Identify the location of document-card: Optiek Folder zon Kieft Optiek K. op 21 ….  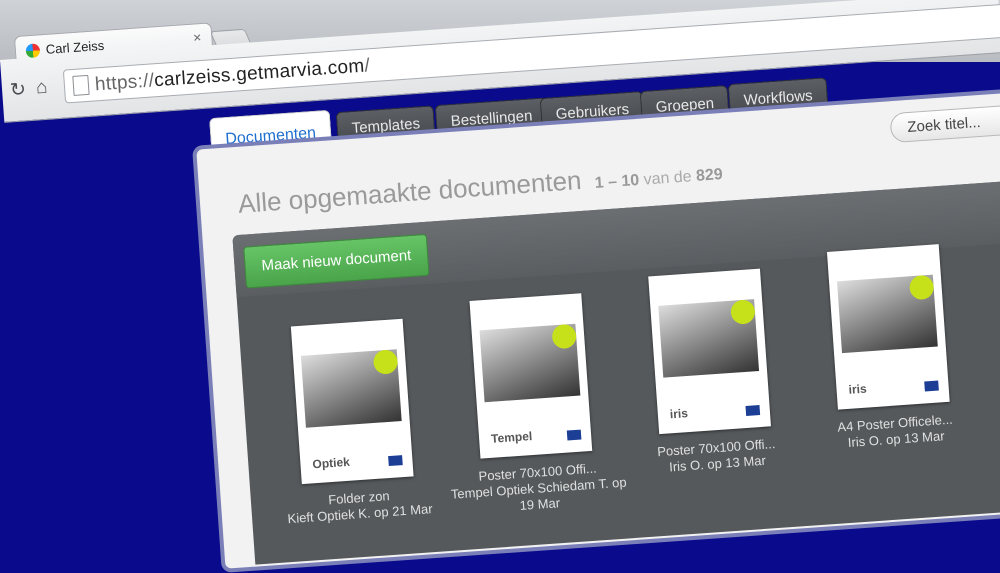
(360, 422).